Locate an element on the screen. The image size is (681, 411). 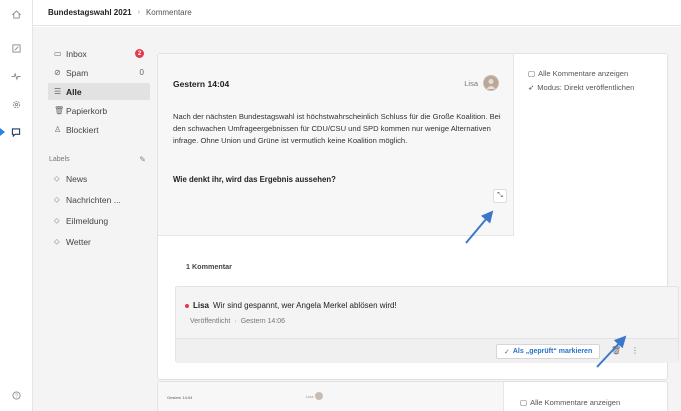
sidebar-item-blockiert: ♙ Blockiert is located at coordinates (99, 129).